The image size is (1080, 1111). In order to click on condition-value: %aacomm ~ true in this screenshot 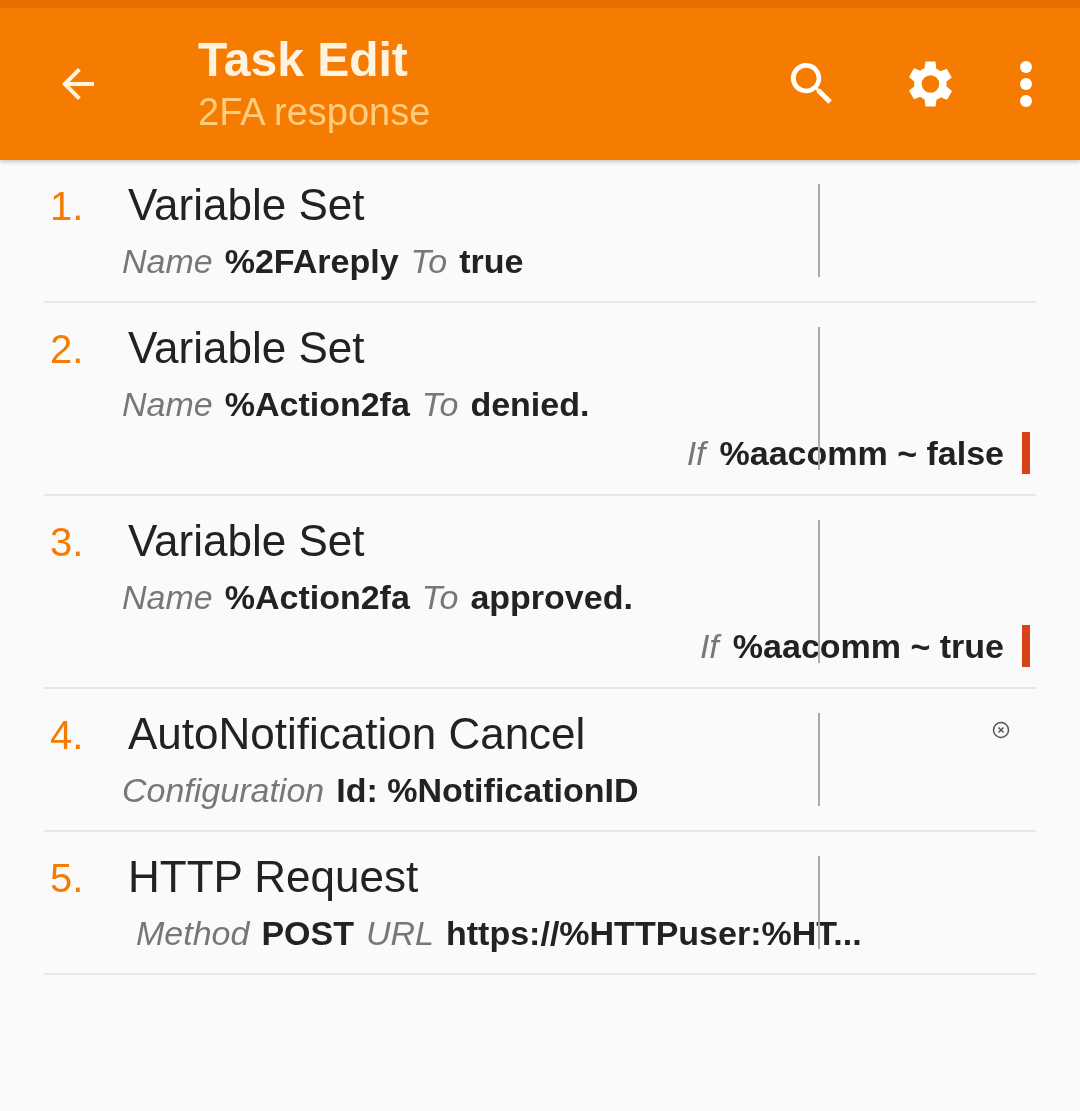, I will do `click(868, 646)`.